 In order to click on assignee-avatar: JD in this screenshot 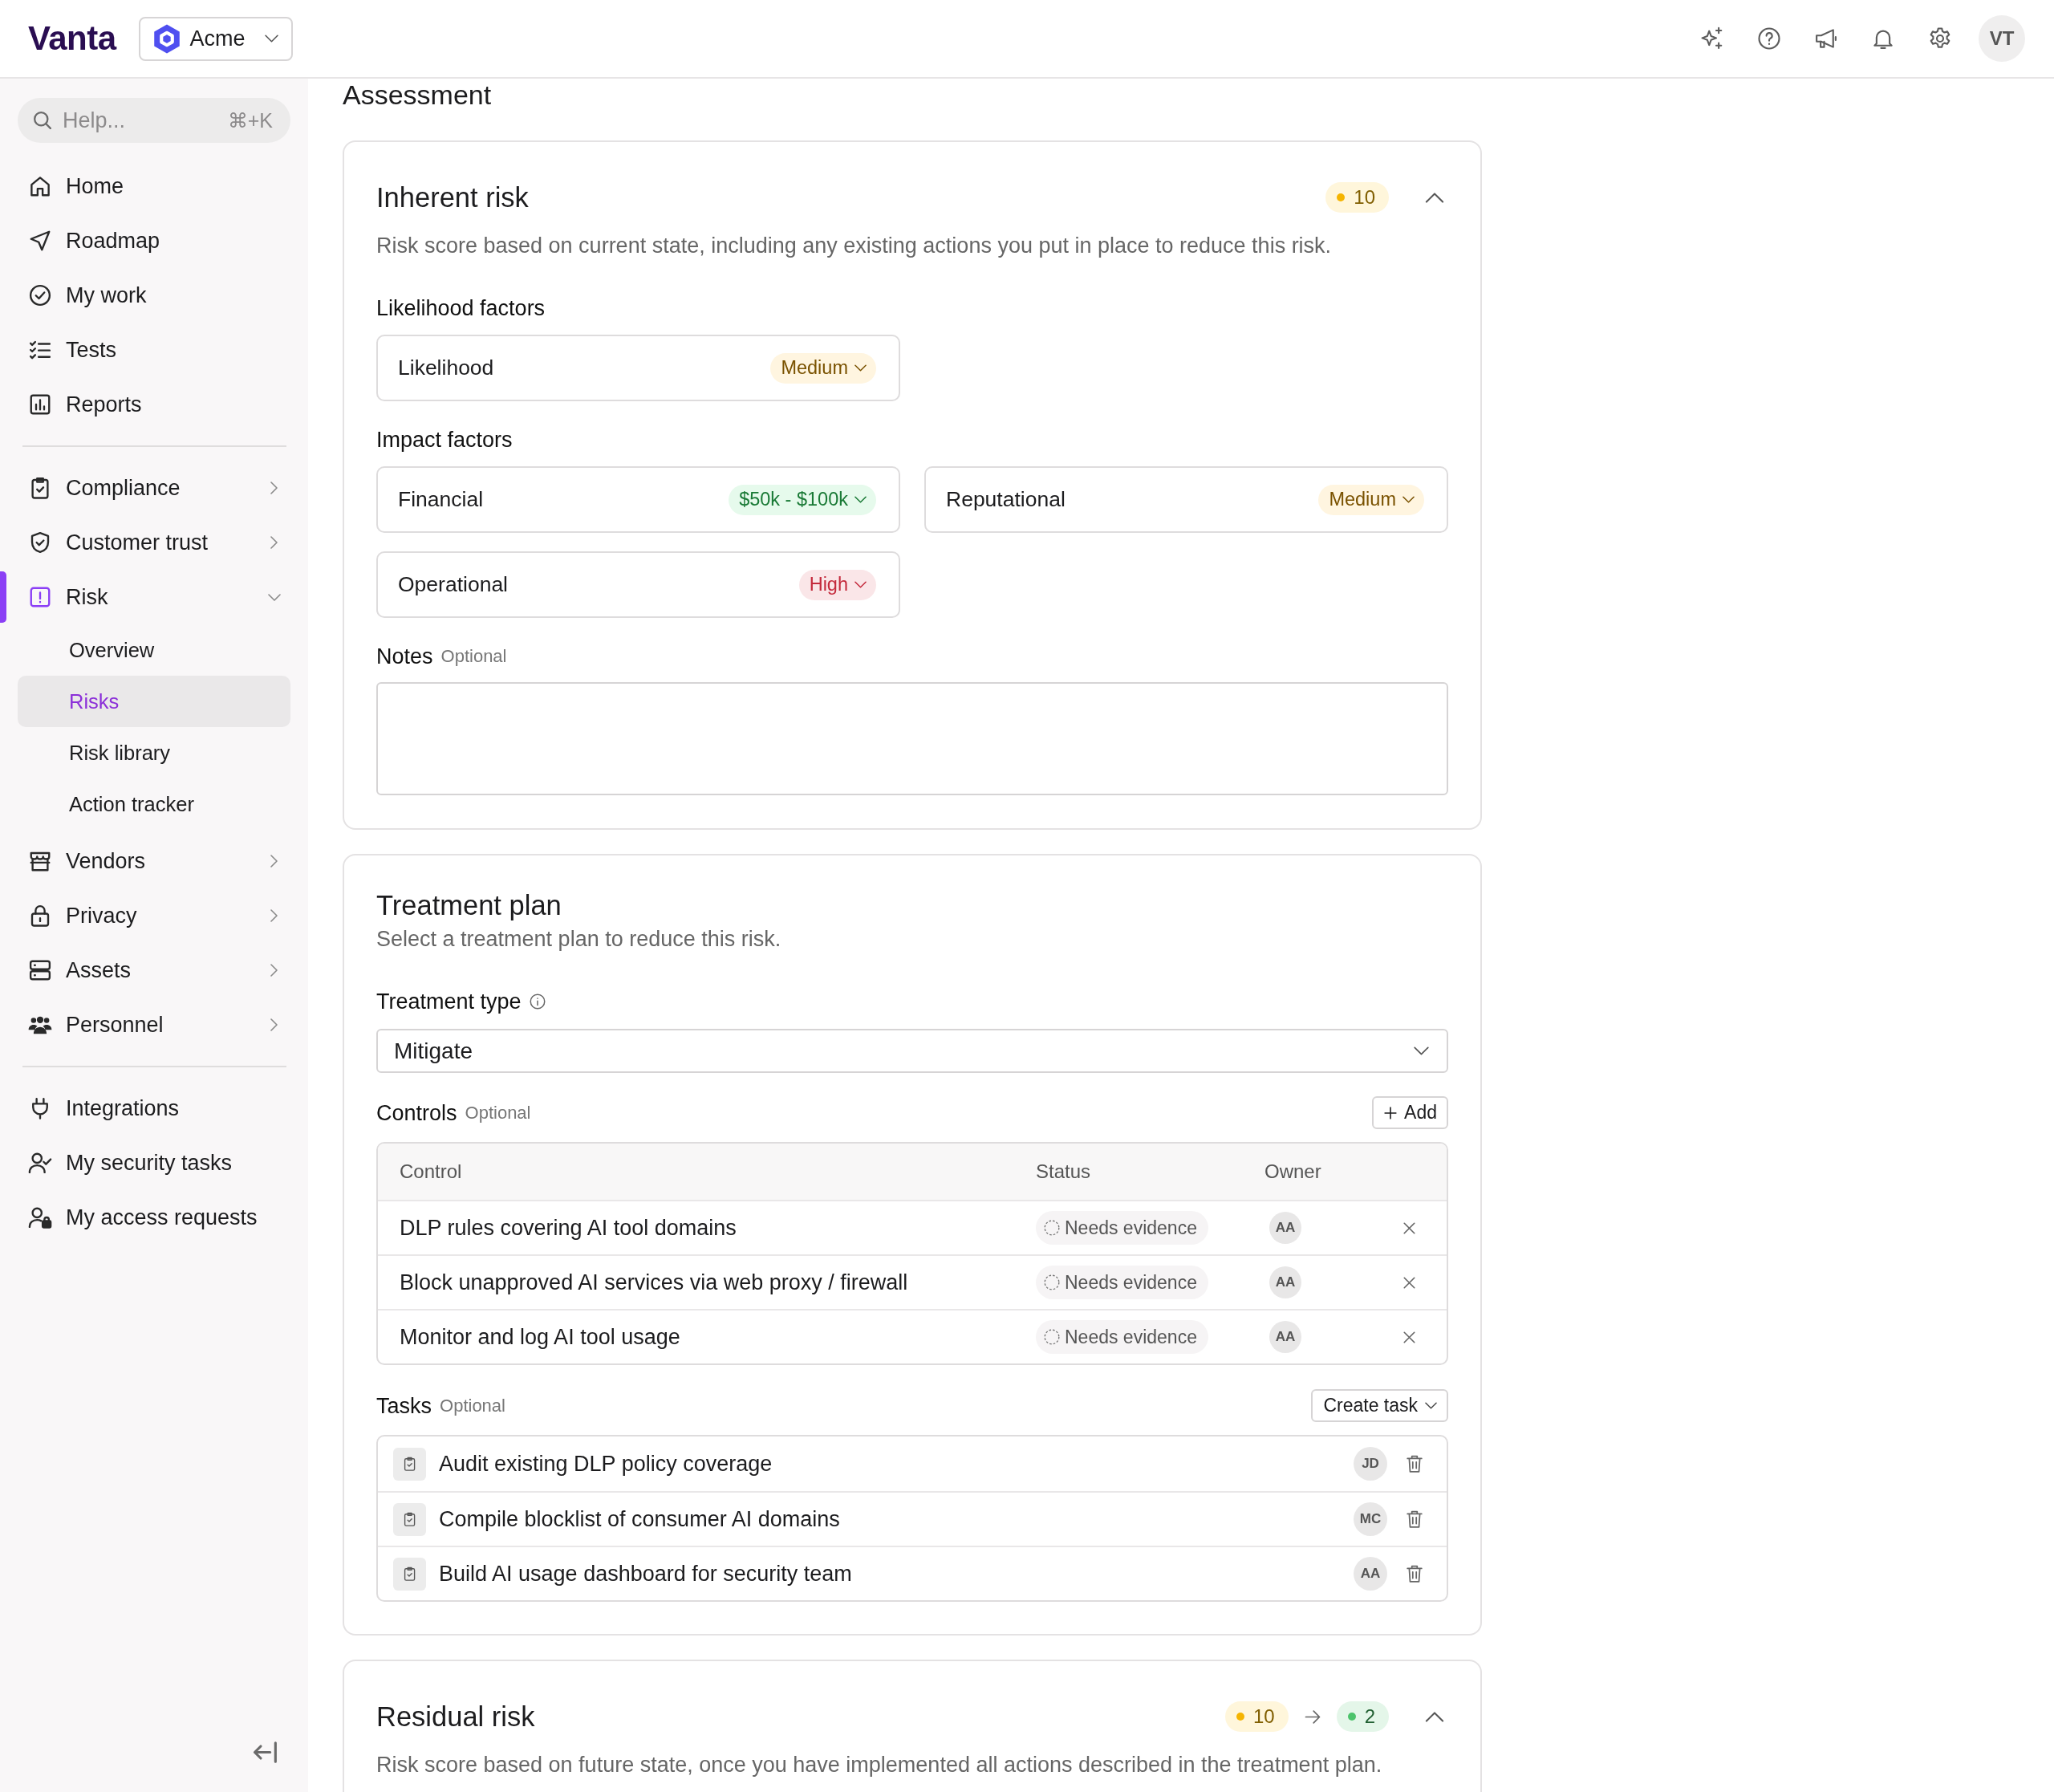, I will do `click(1371, 1464)`.